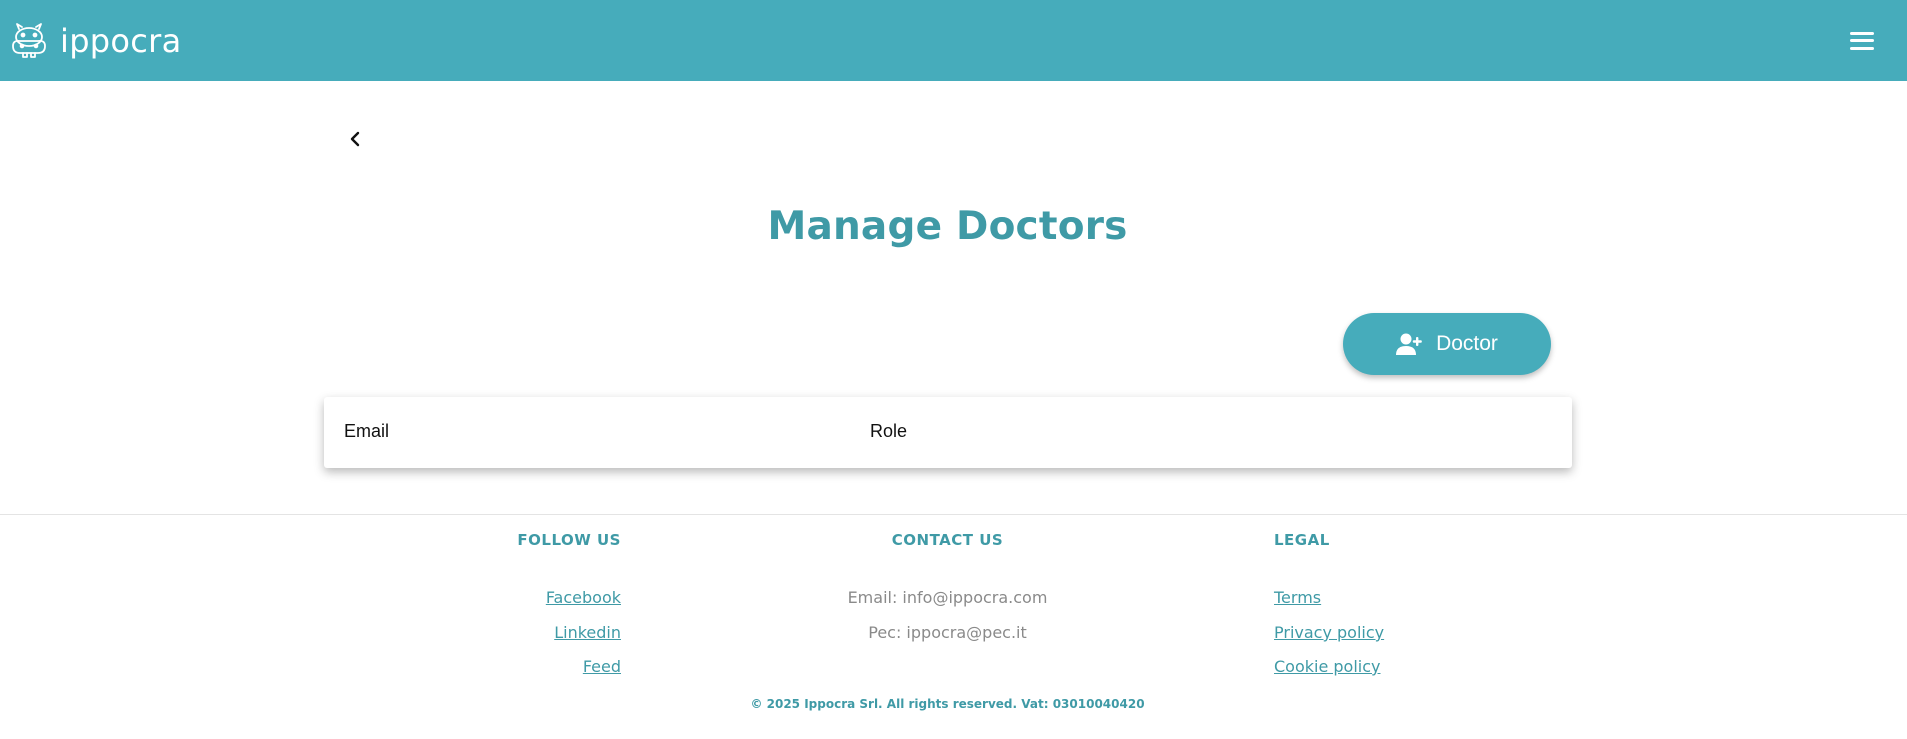 This screenshot has height=739, width=1907. I want to click on feed-link: Feed, so click(602, 666).